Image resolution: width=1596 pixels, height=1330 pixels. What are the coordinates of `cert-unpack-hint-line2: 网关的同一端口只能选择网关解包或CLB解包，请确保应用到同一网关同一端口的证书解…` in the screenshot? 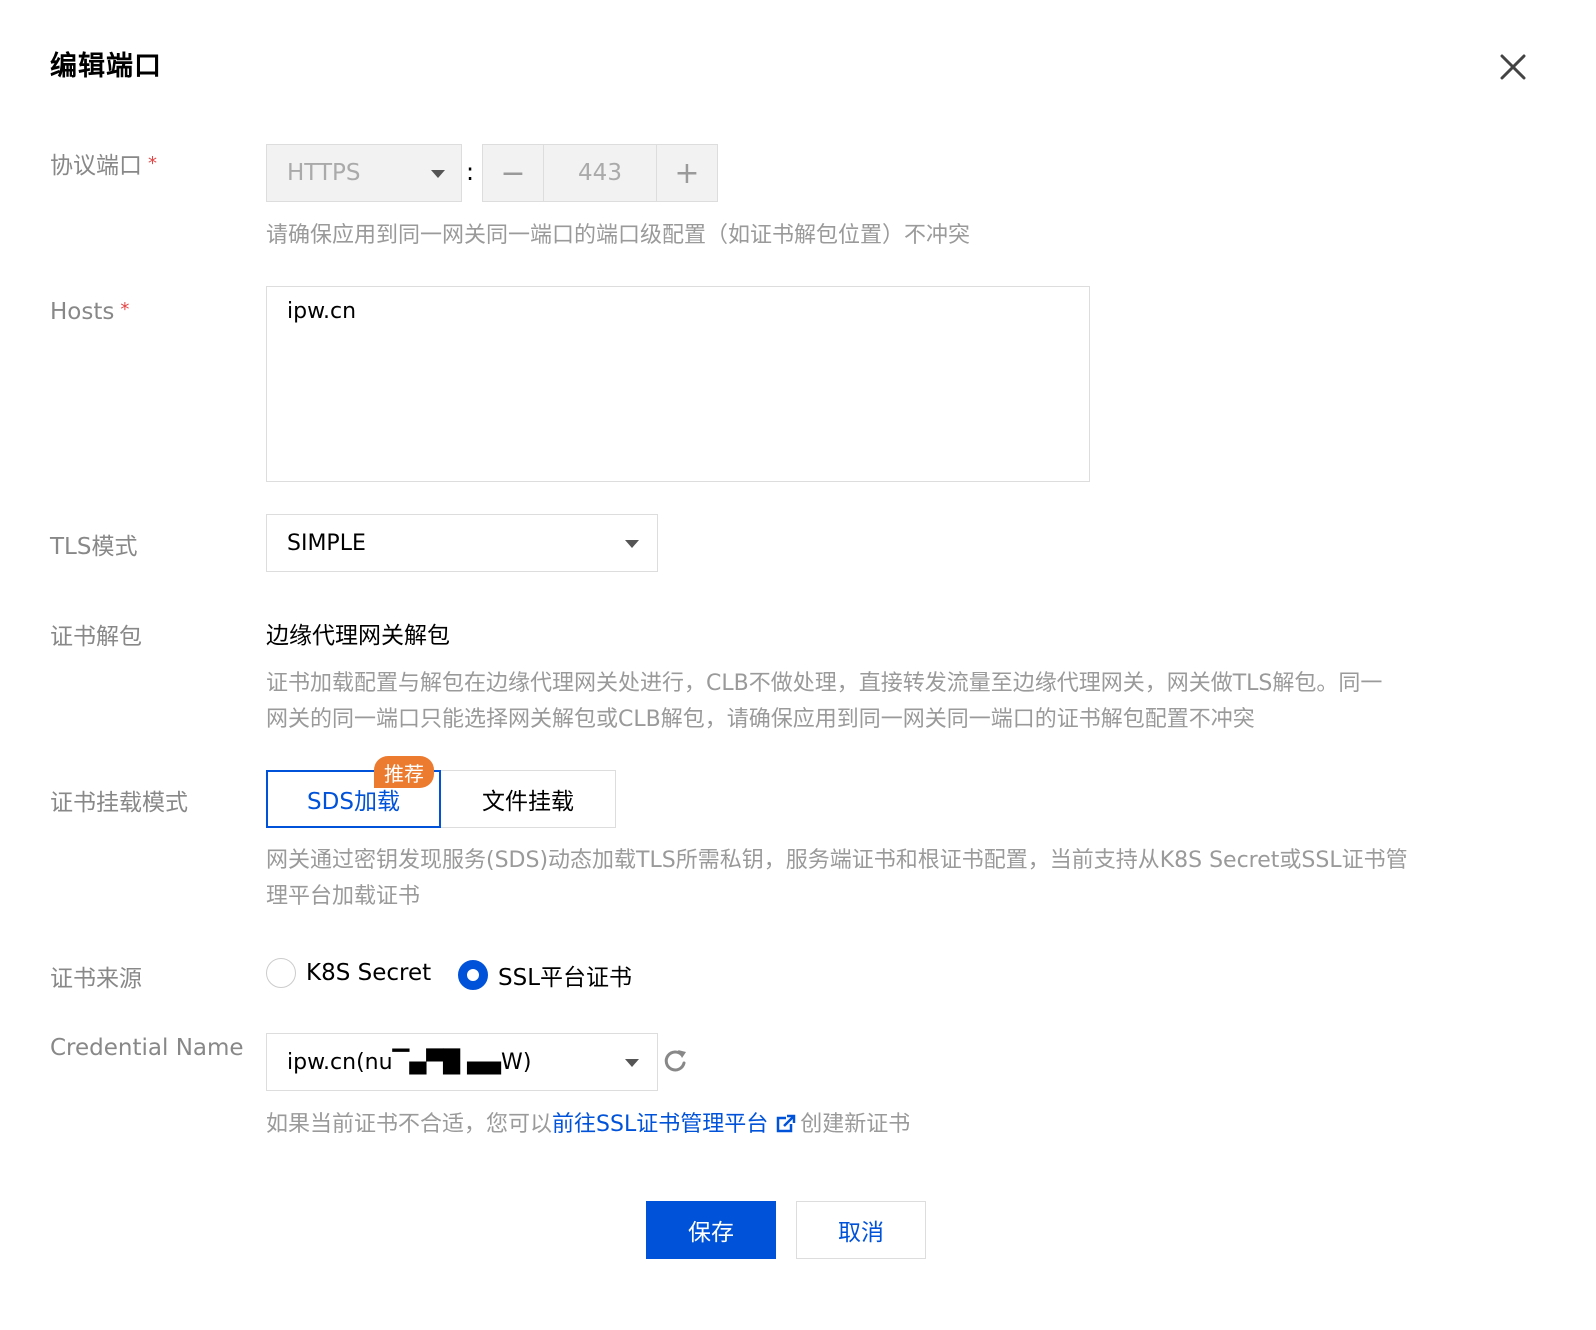 It's located at (760, 719).